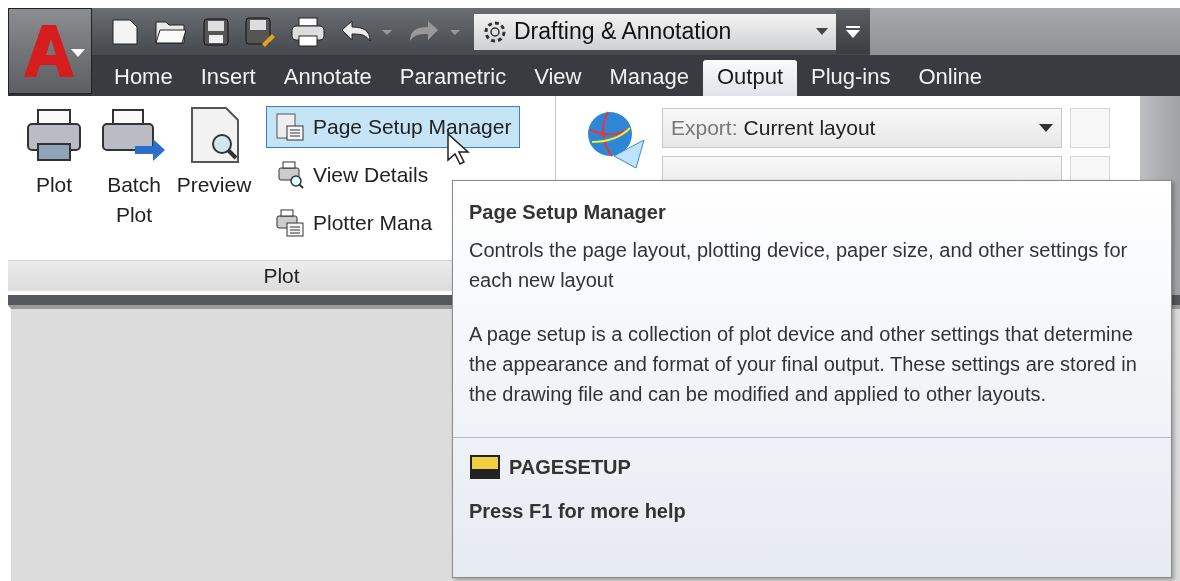  Describe the element at coordinates (134, 200) in the screenshot. I see `large-button-label: Batch Plot` at that location.